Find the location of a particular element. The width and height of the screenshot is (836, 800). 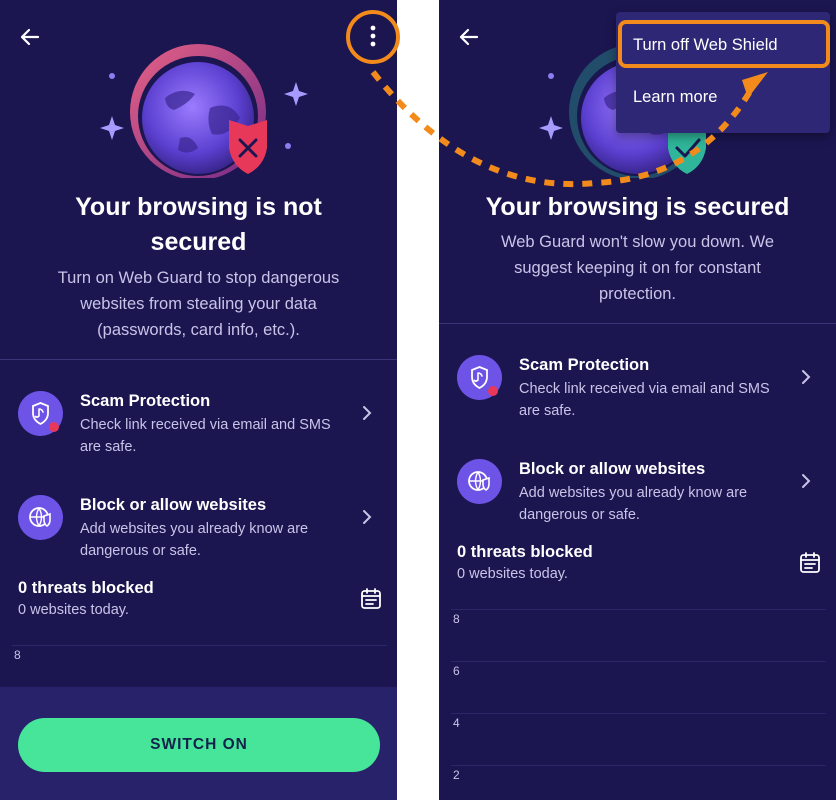

page-title-line2: secured is located at coordinates (198, 242).